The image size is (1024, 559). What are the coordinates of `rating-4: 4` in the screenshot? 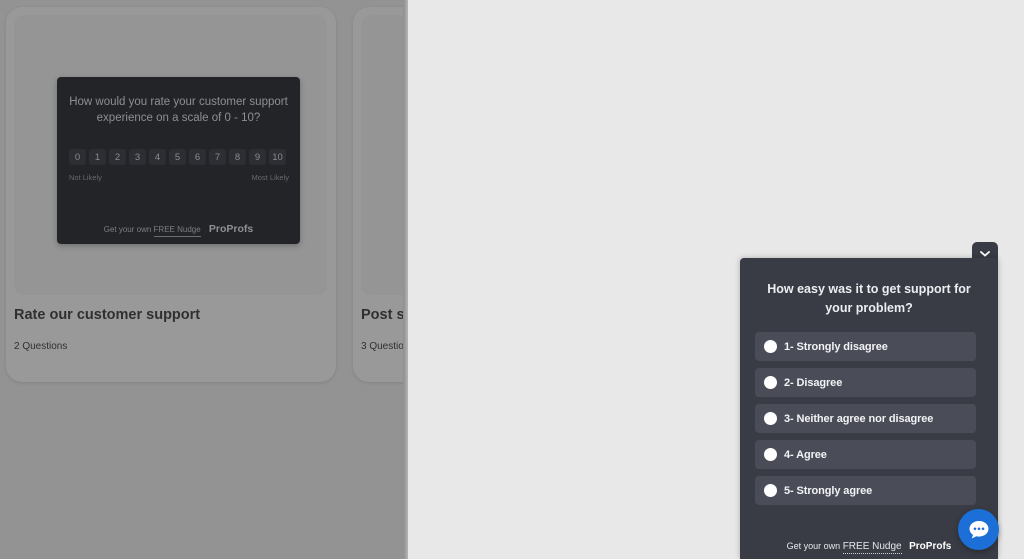 It's located at (157, 157).